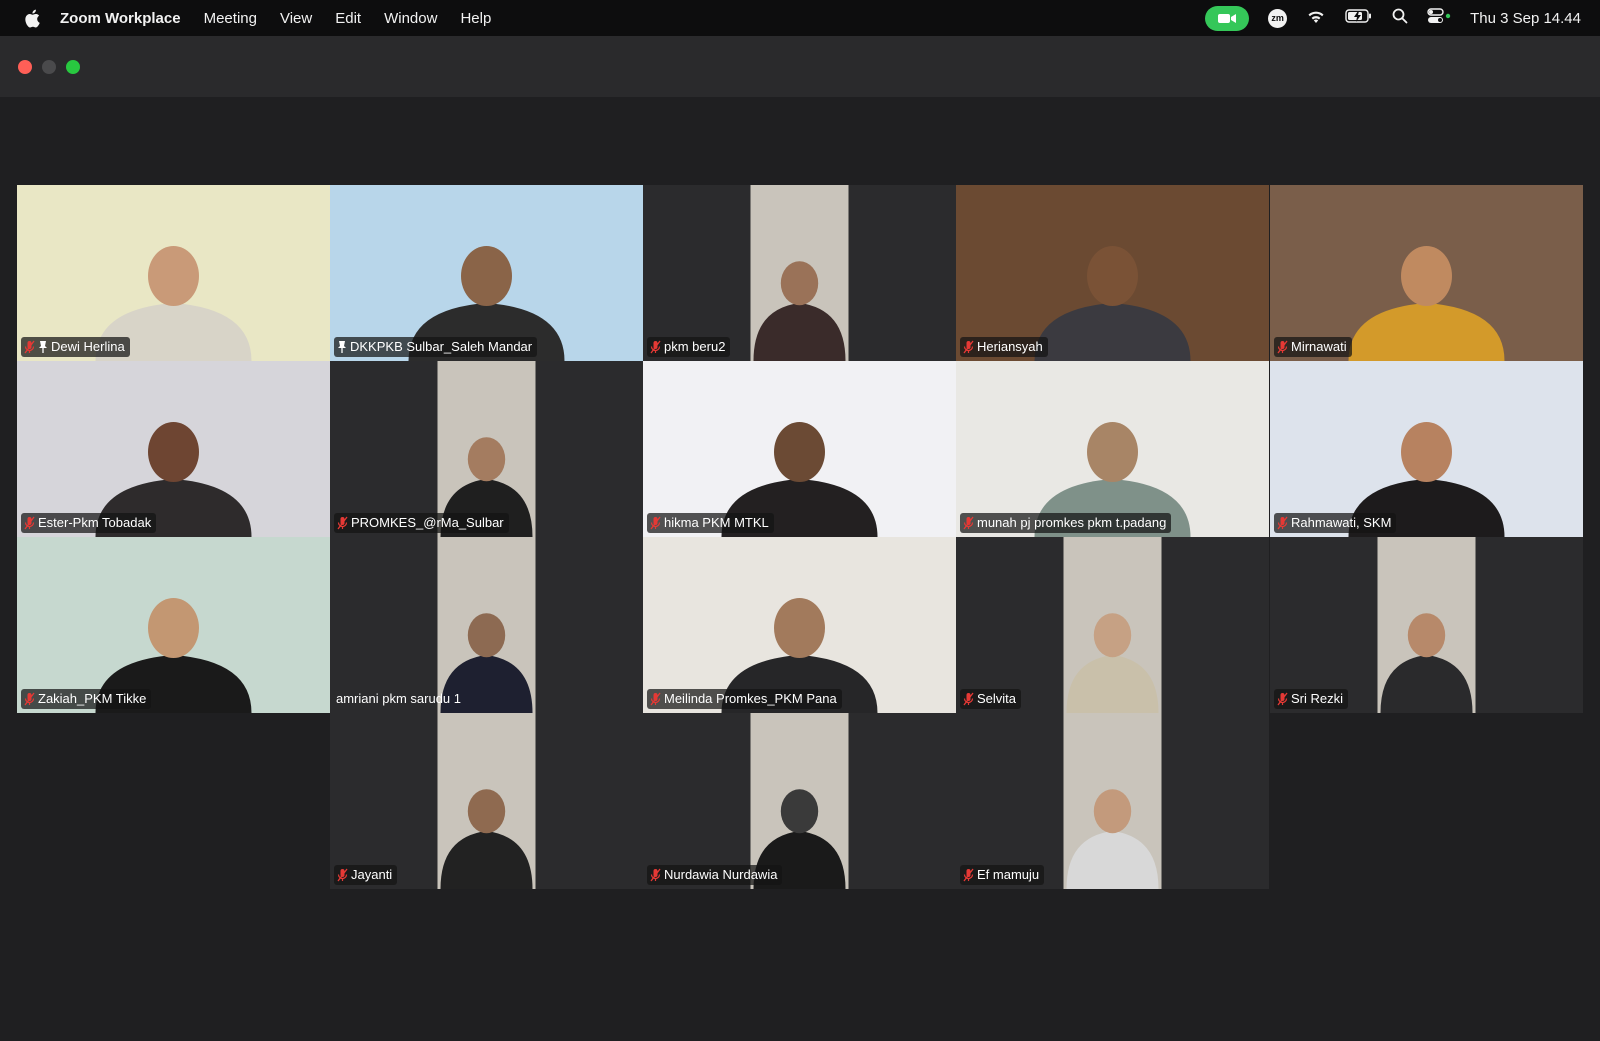 The image size is (1600, 1041). I want to click on participant-name: Sri Rezki, so click(1317, 698).